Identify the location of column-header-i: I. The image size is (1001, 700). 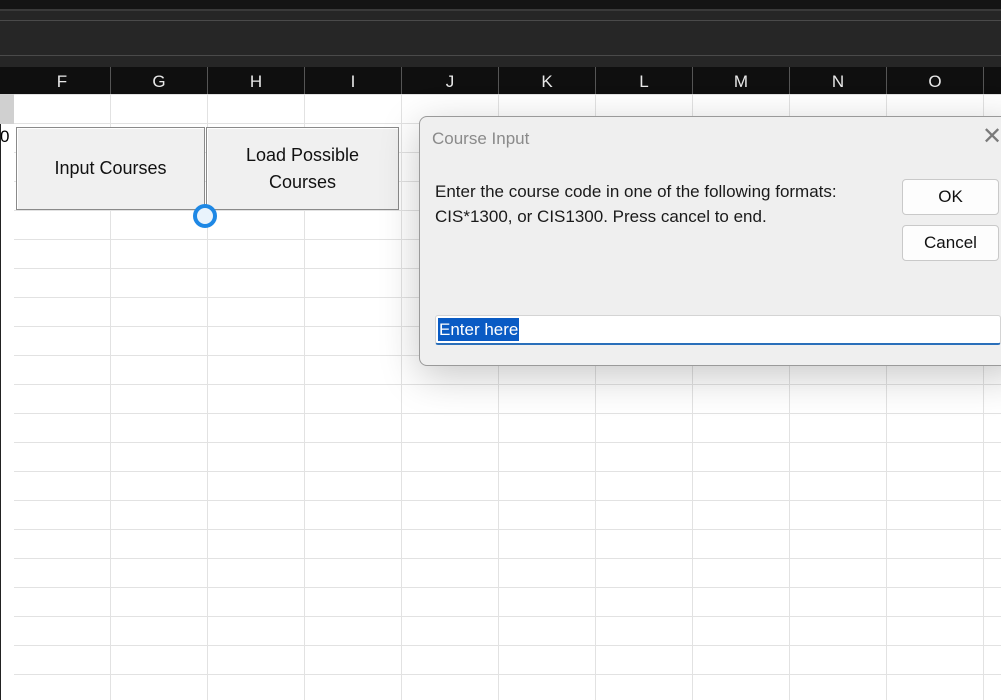
(353, 80).